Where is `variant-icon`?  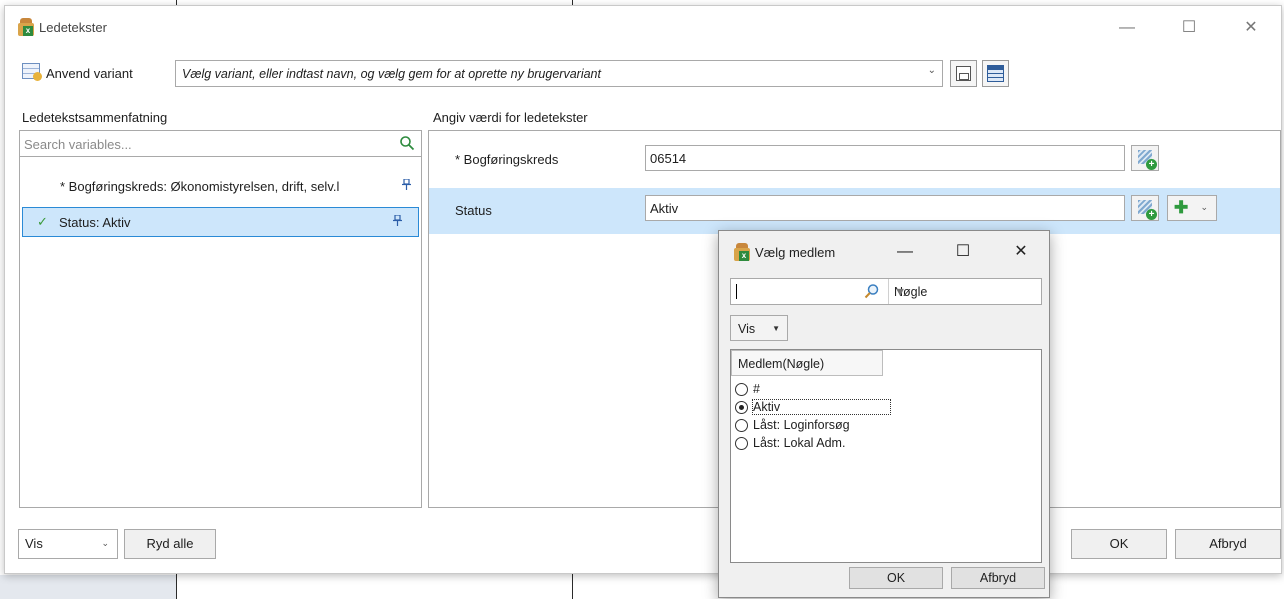 variant-icon is located at coordinates (32, 72).